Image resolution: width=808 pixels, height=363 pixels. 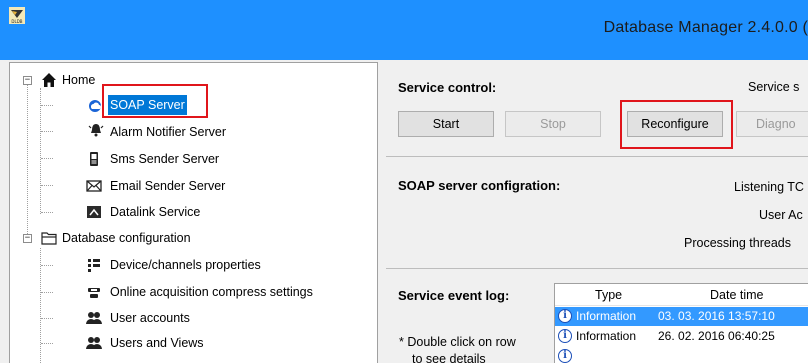 I want to click on event-log-header: Type Date time, so click(x=681, y=295).